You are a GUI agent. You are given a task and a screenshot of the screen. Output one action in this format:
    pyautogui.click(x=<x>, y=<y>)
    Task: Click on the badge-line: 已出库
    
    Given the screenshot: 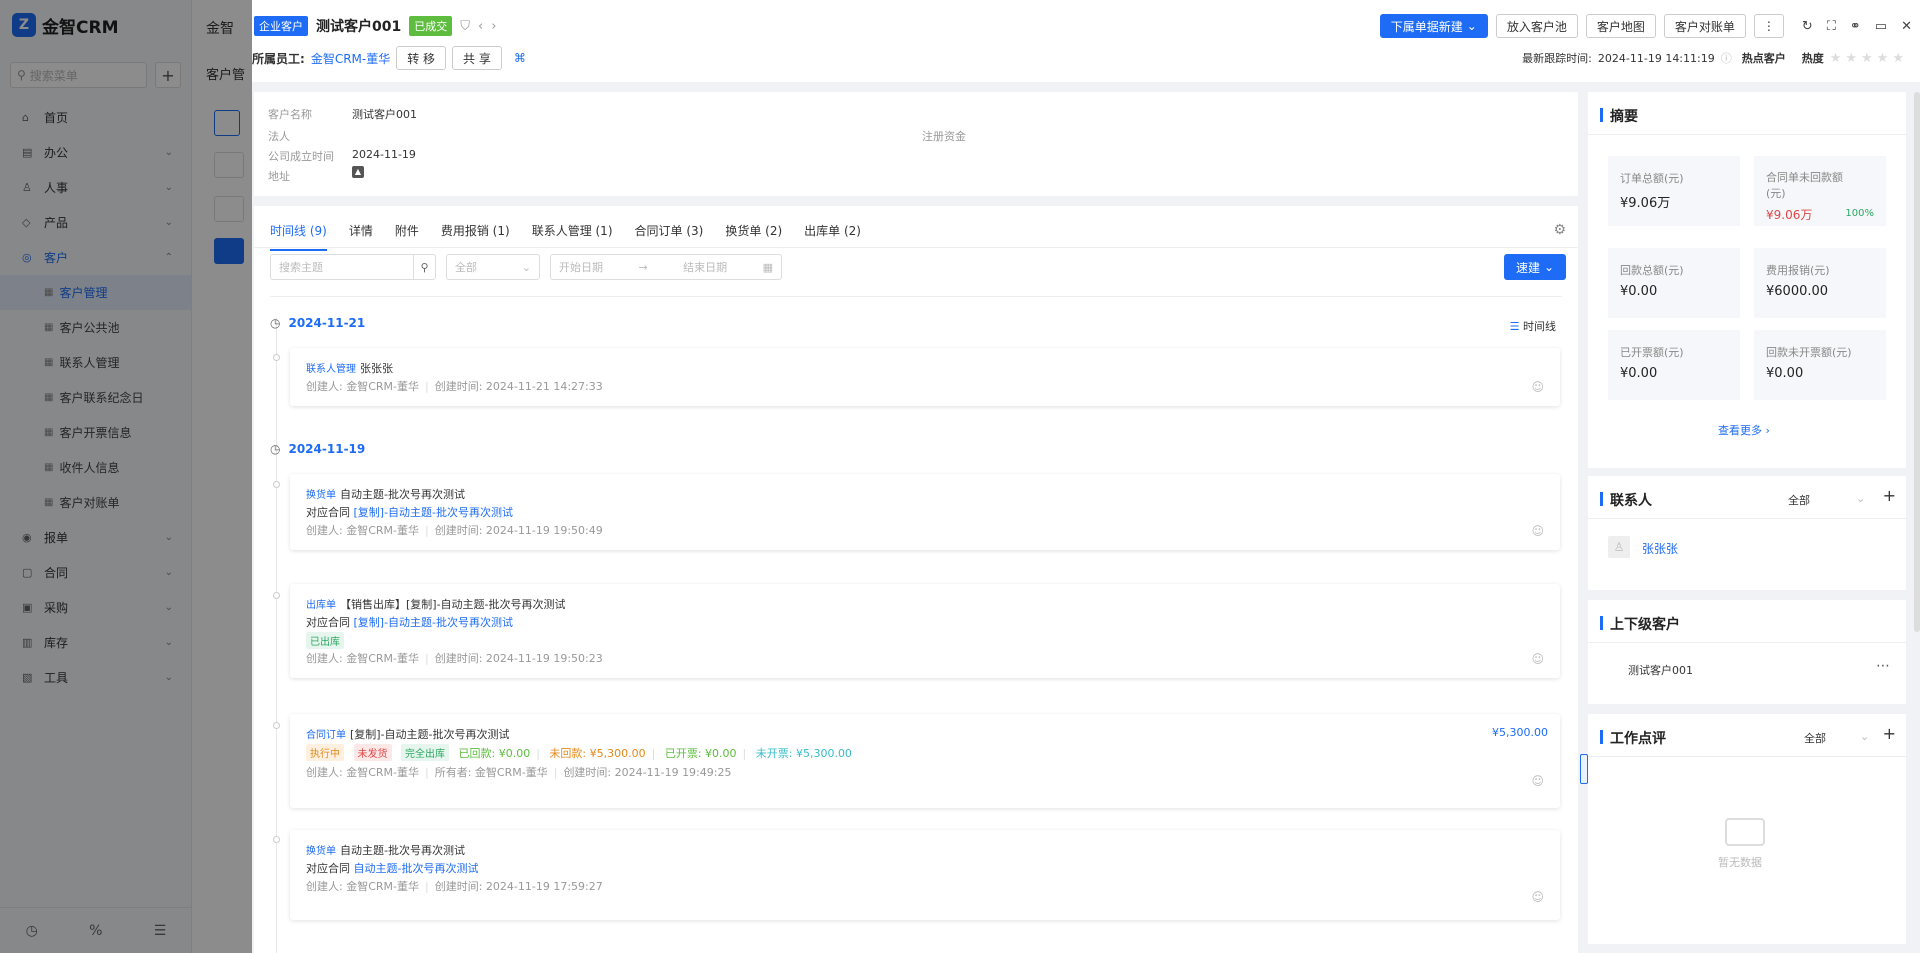 What is the action you would take?
    pyautogui.click(x=328, y=640)
    